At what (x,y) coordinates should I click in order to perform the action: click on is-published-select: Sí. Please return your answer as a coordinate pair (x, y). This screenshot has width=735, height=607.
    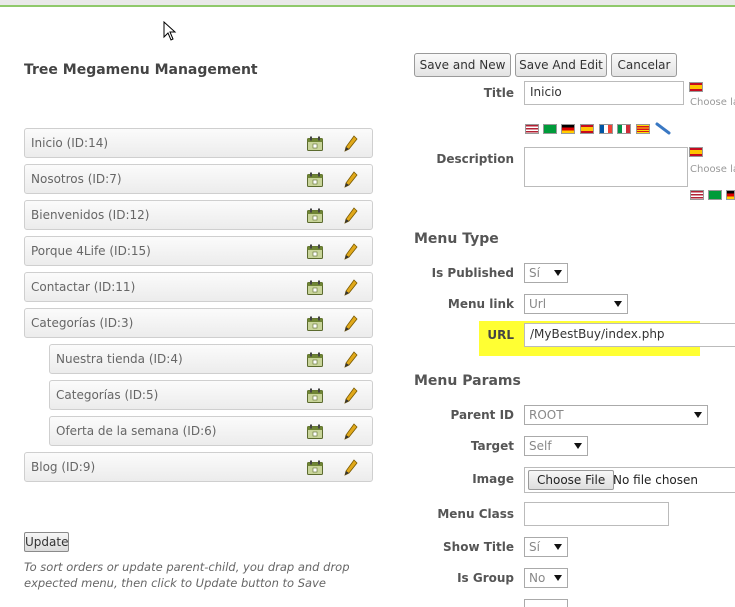
    Looking at the image, I should click on (546, 273).